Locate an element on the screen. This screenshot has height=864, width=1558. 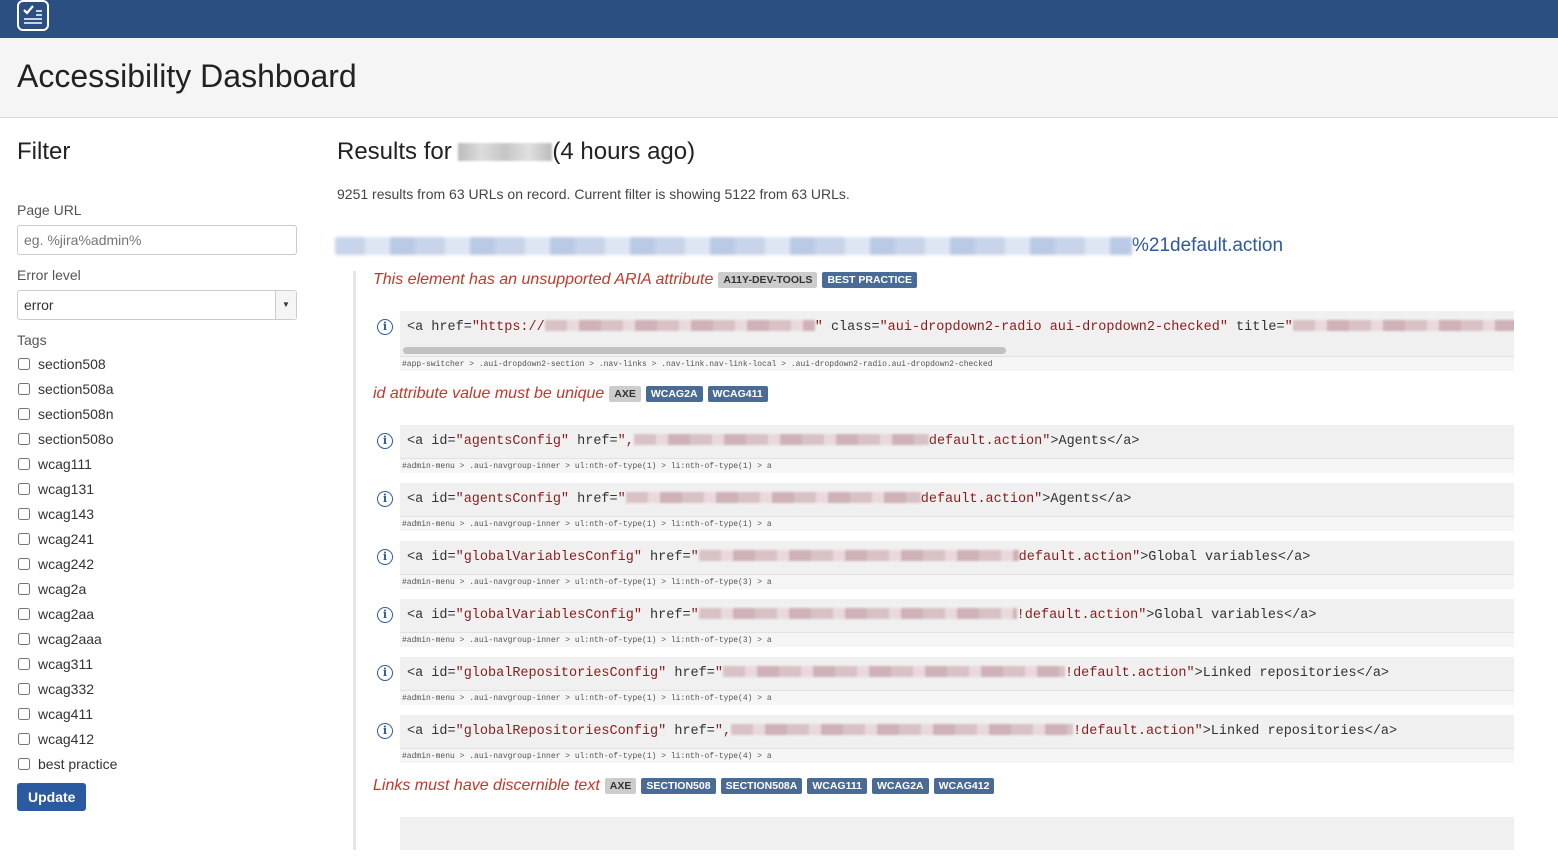
tag-checkbox-item: wcag411 is located at coordinates (157, 713).